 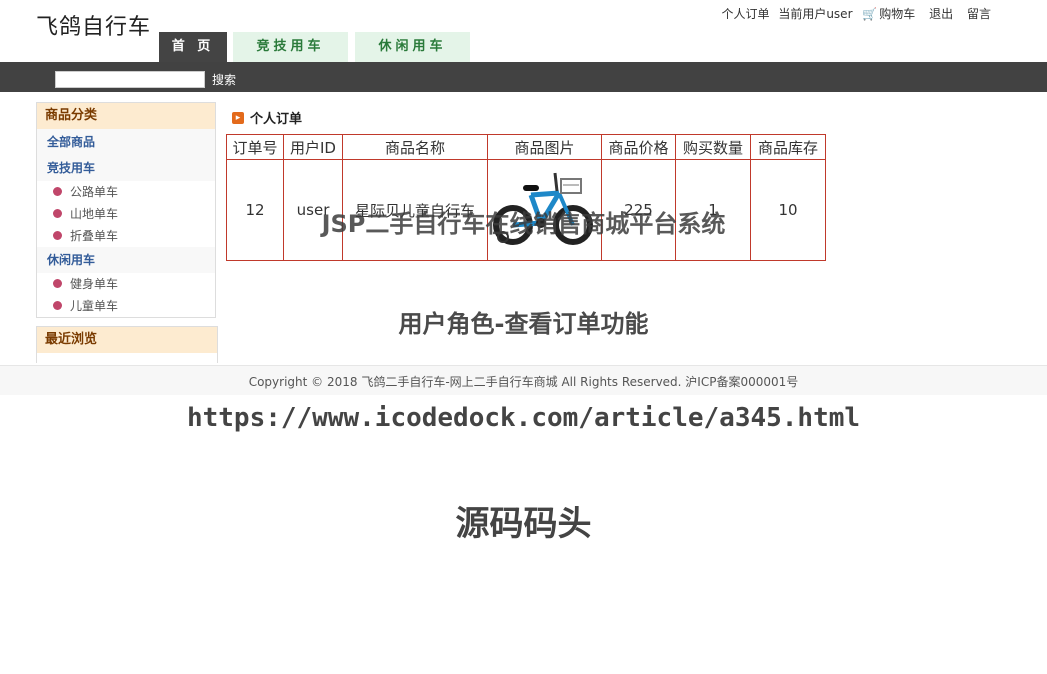 What do you see at coordinates (853, 13) in the screenshot?
I see `top-links: 个人订单 当前用户user 🛒 购物车 退出 留言` at bounding box center [853, 13].